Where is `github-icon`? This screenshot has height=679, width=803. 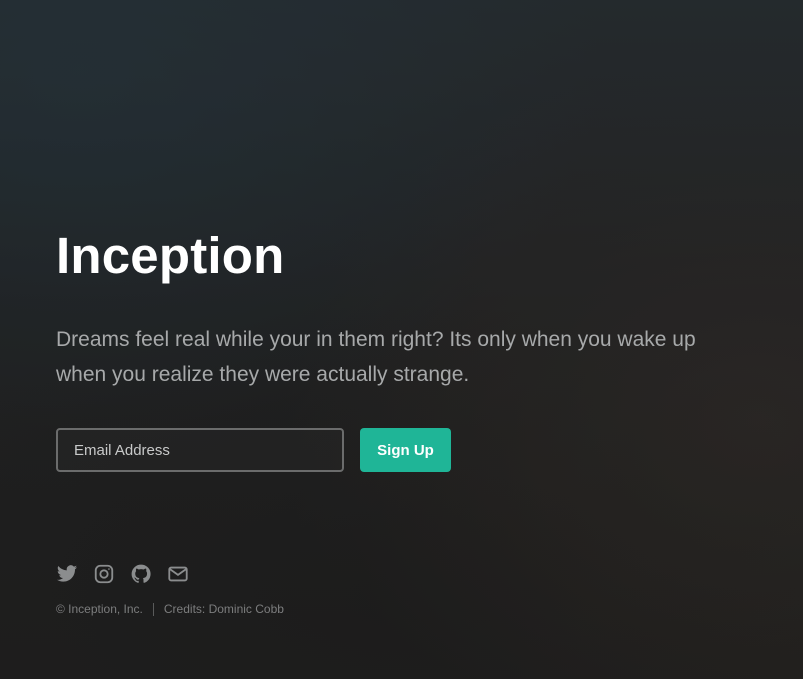
github-icon is located at coordinates (141, 574).